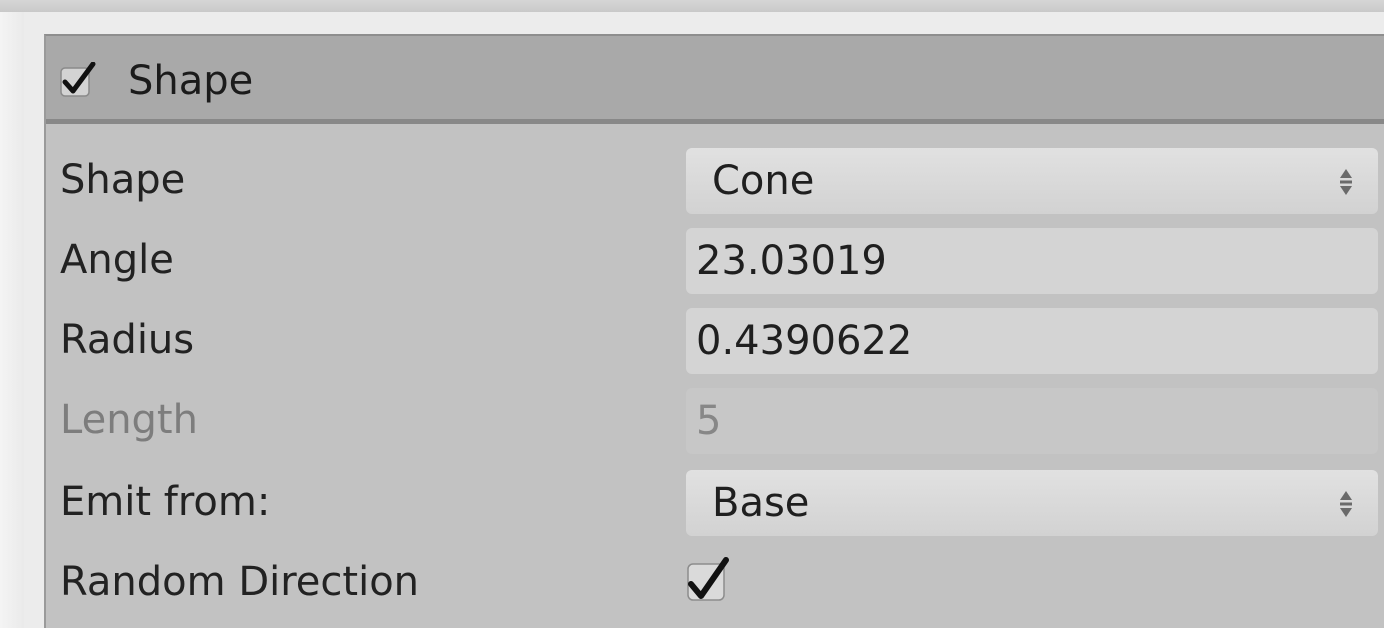 The height and width of the screenshot is (628, 1384). I want to click on window-top-edge, so click(692, 6).